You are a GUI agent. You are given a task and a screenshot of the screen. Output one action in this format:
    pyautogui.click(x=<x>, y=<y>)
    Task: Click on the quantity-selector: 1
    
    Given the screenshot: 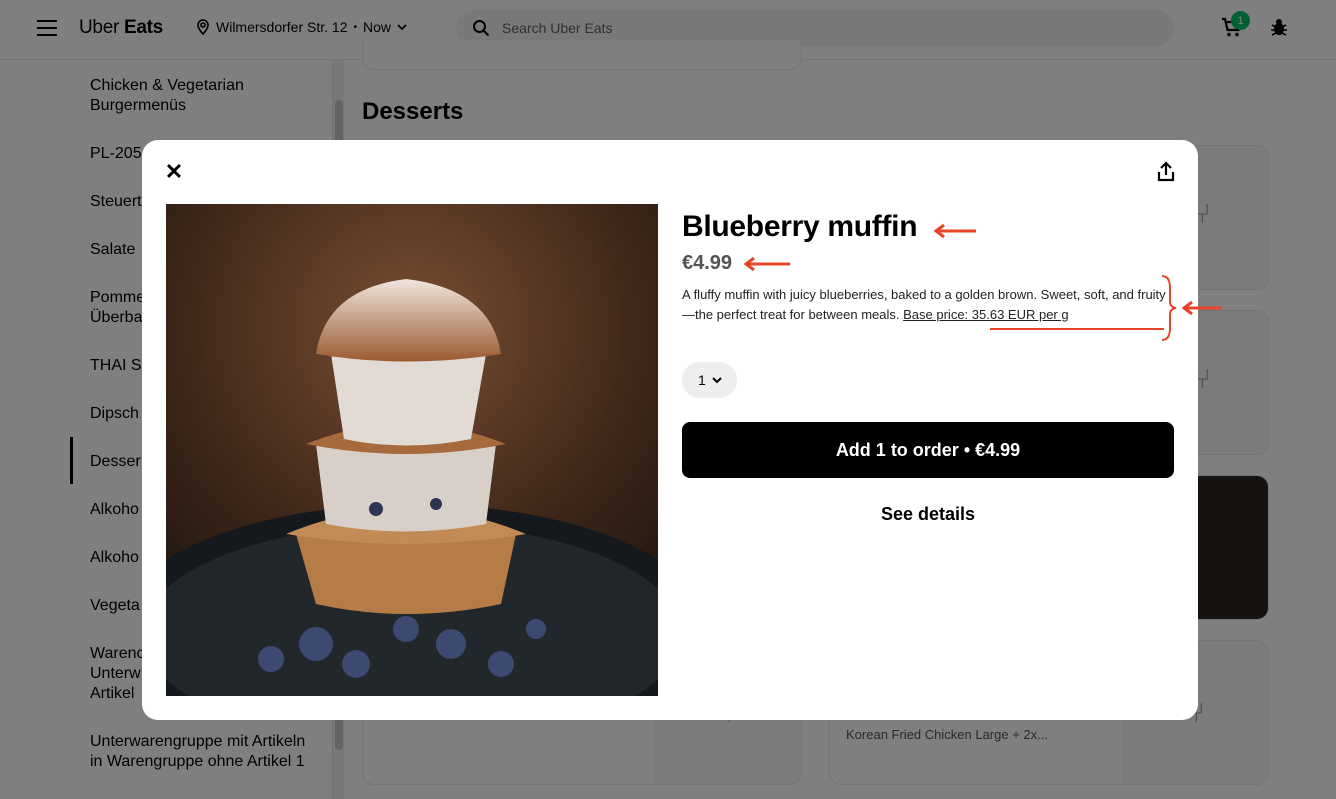 What is the action you would take?
    pyautogui.click(x=709, y=380)
    